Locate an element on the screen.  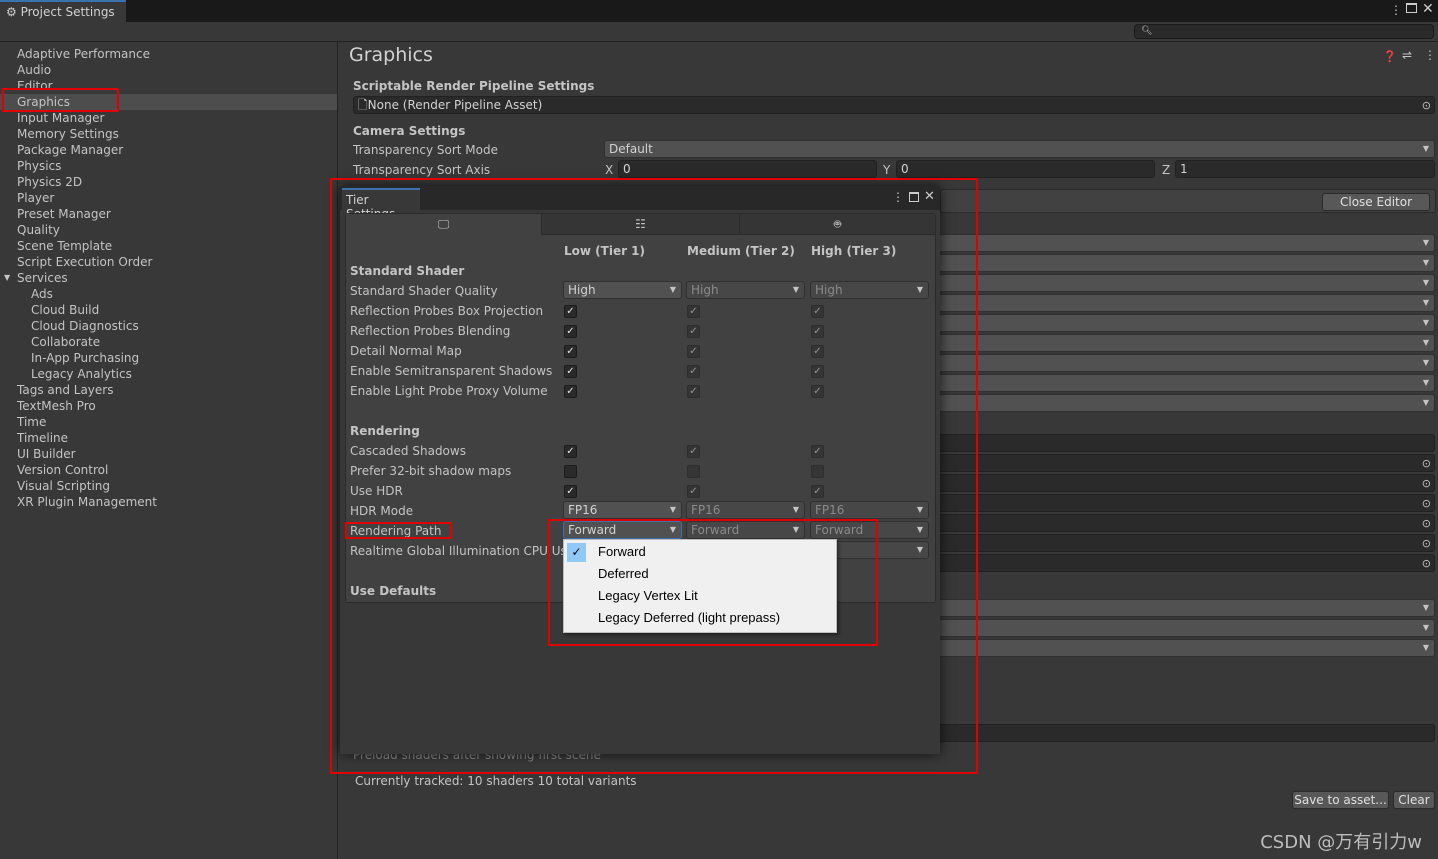
sidebar-item-ads: Ads is located at coordinates (168, 294).